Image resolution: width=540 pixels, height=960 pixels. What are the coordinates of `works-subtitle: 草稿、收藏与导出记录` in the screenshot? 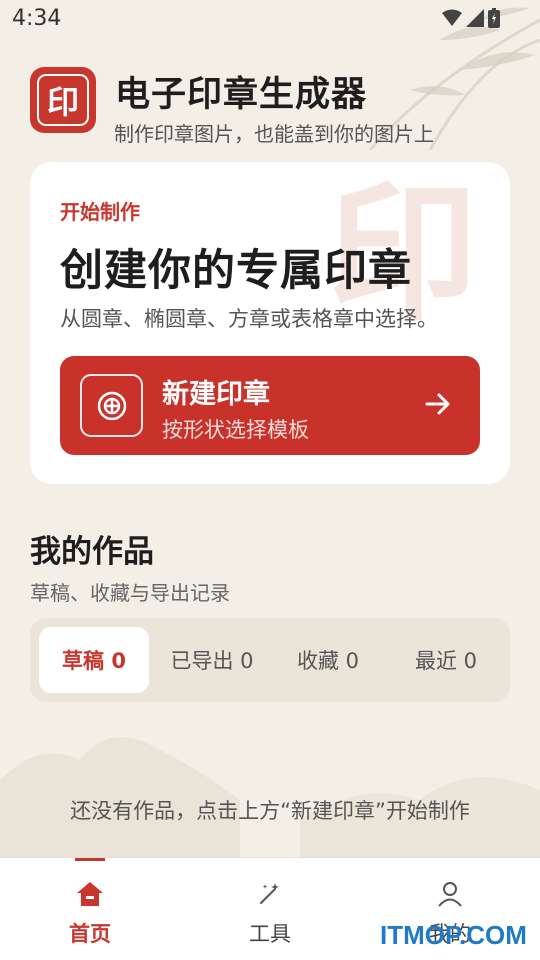 It's located at (130, 593).